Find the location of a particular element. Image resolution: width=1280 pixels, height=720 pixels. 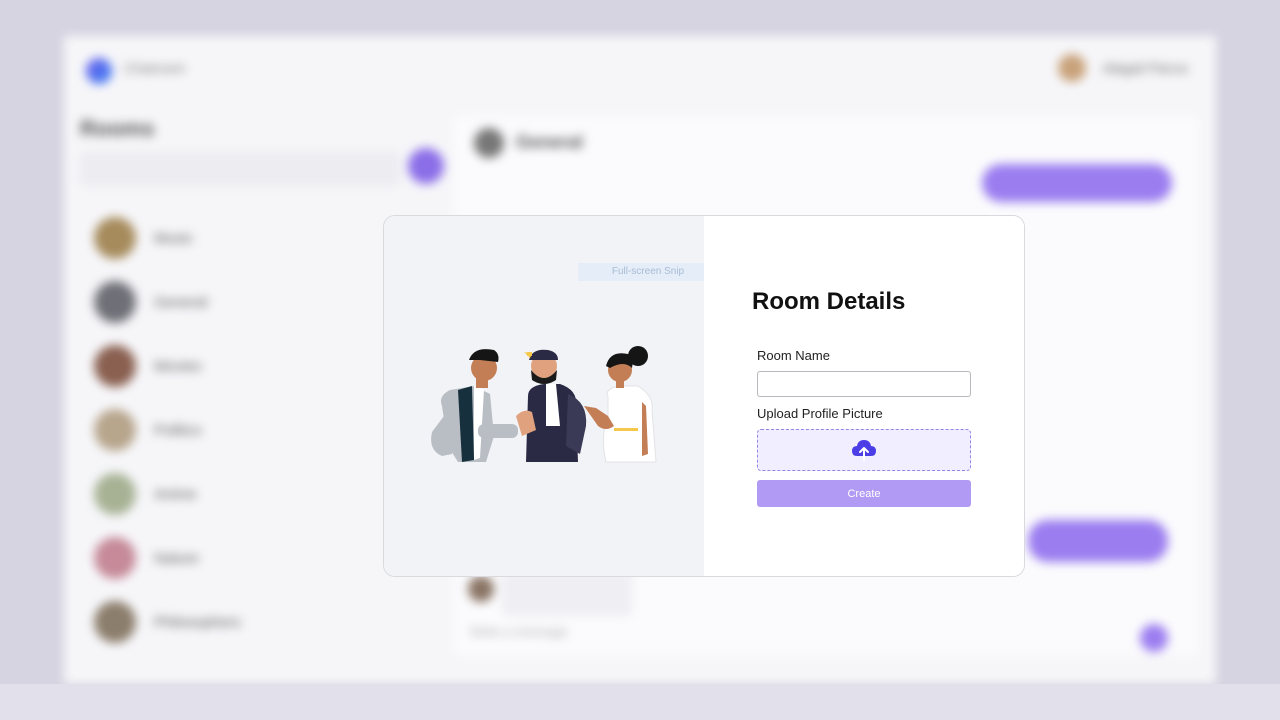

user-name: Abigail Pierce is located at coordinates (1145, 68).